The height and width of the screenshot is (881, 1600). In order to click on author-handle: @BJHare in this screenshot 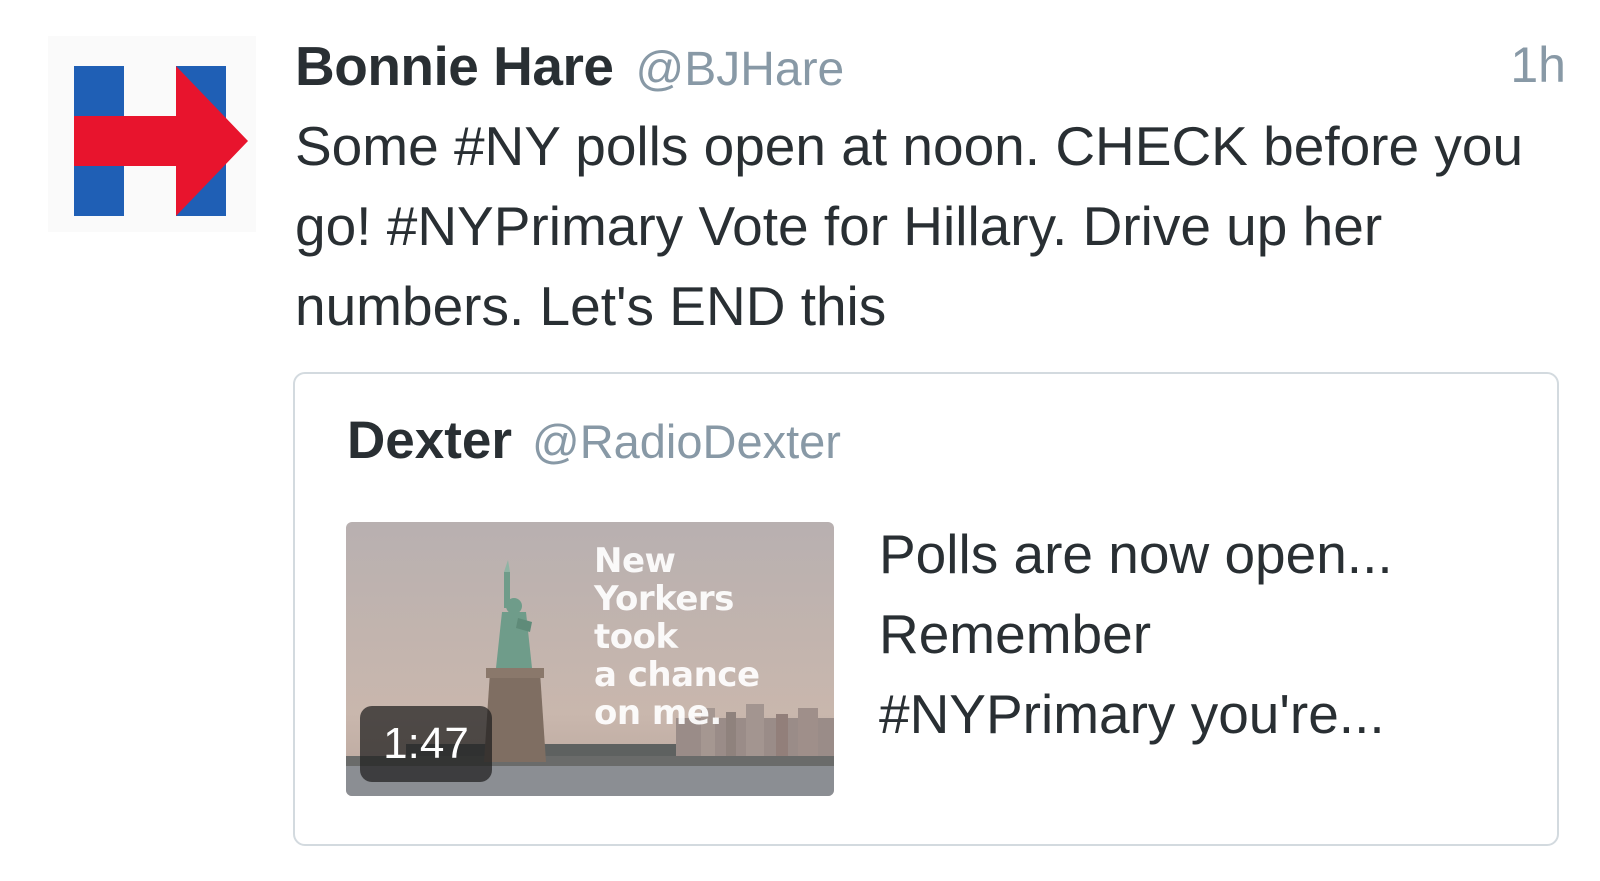, I will do `click(739, 69)`.